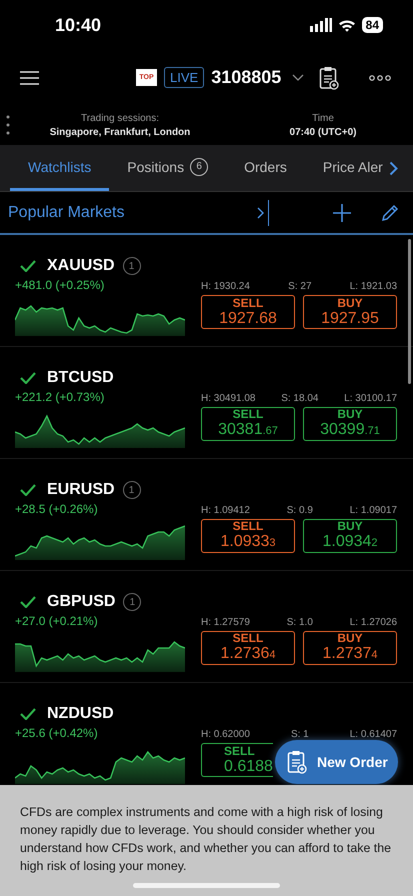 This screenshot has height=896, width=413. I want to click on count-badge: 6, so click(199, 167).